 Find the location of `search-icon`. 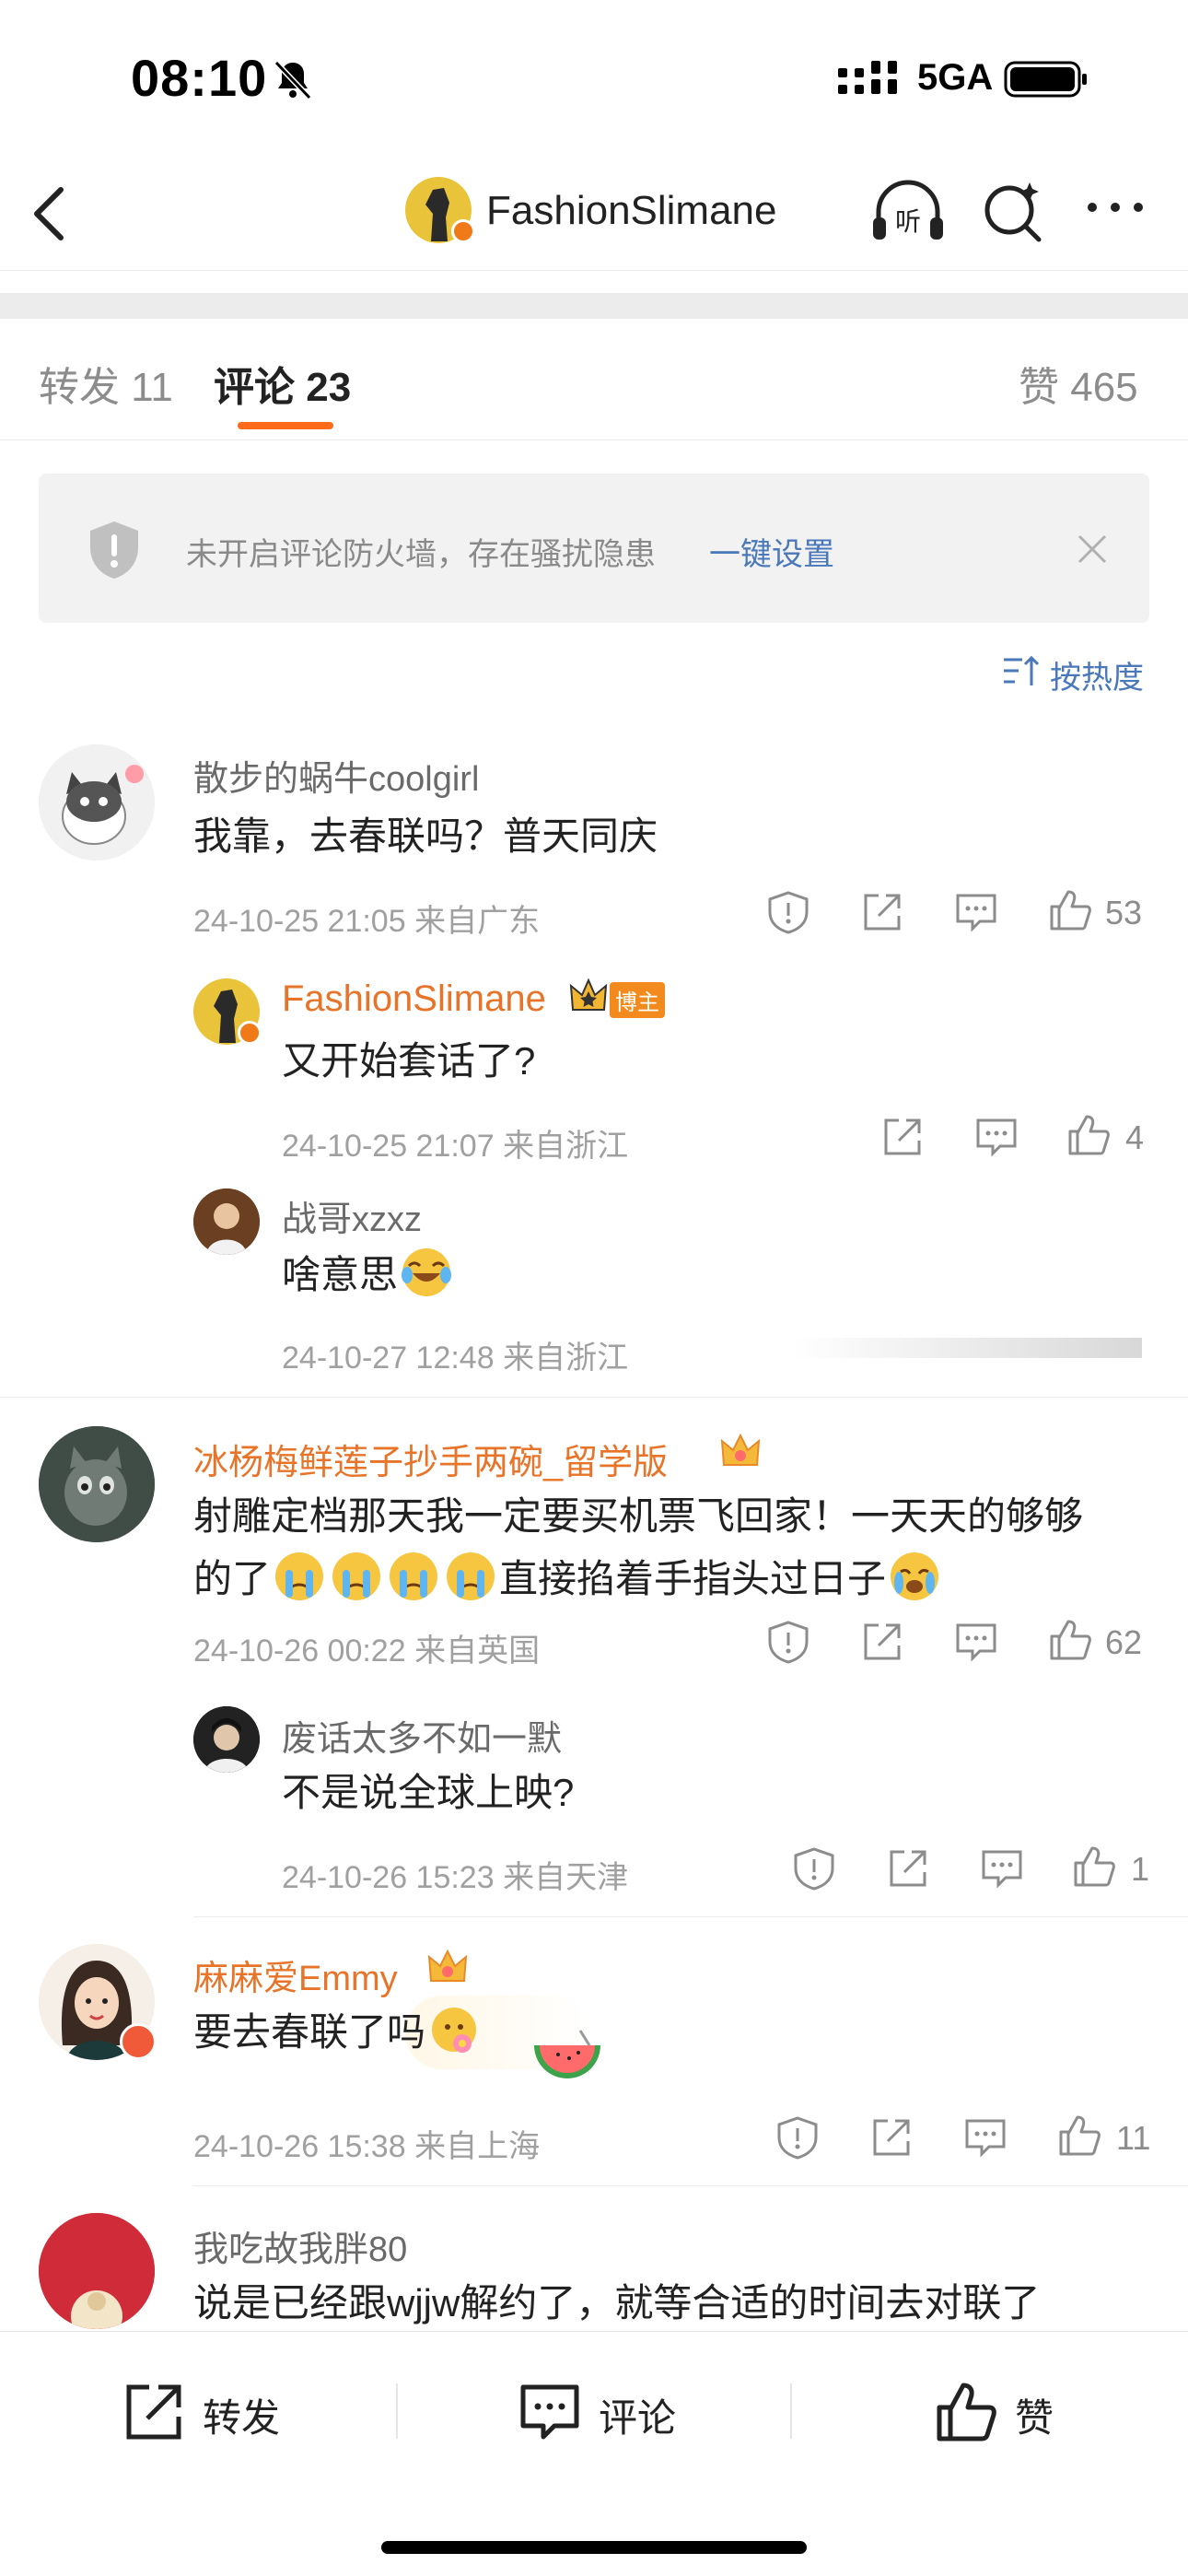

search-icon is located at coordinates (1012, 212).